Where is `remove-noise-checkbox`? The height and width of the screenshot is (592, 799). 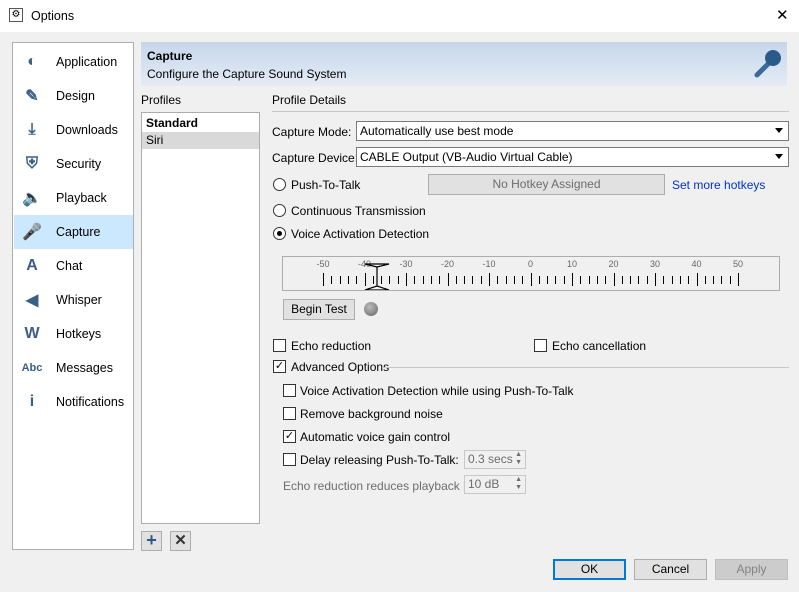
remove-noise-checkbox is located at coordinates (289, 413).